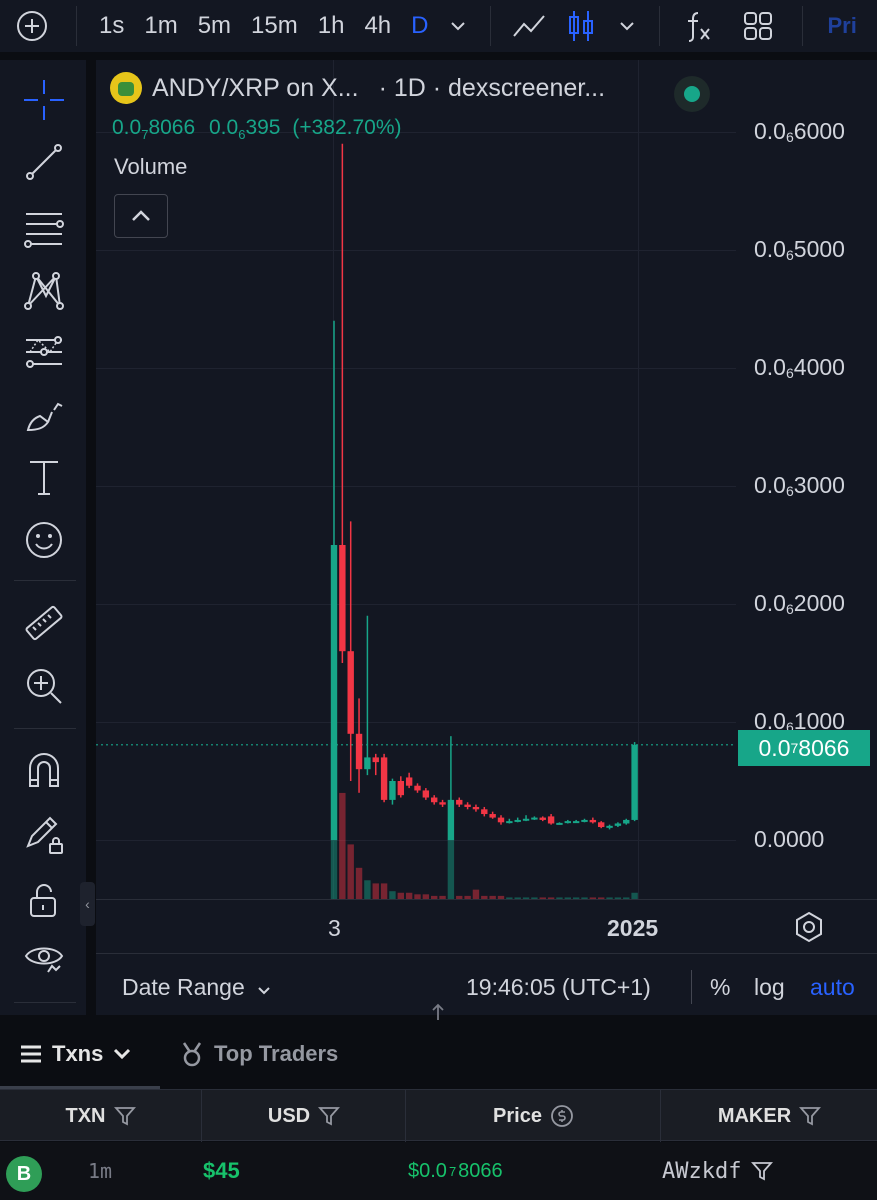  I want to click on magnet-icon, so click(44, 770).